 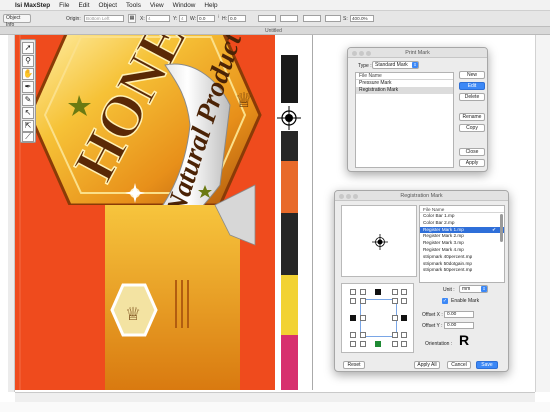 I want to click on pencil-tool-icon: ✎, so click(x=28, y=100).